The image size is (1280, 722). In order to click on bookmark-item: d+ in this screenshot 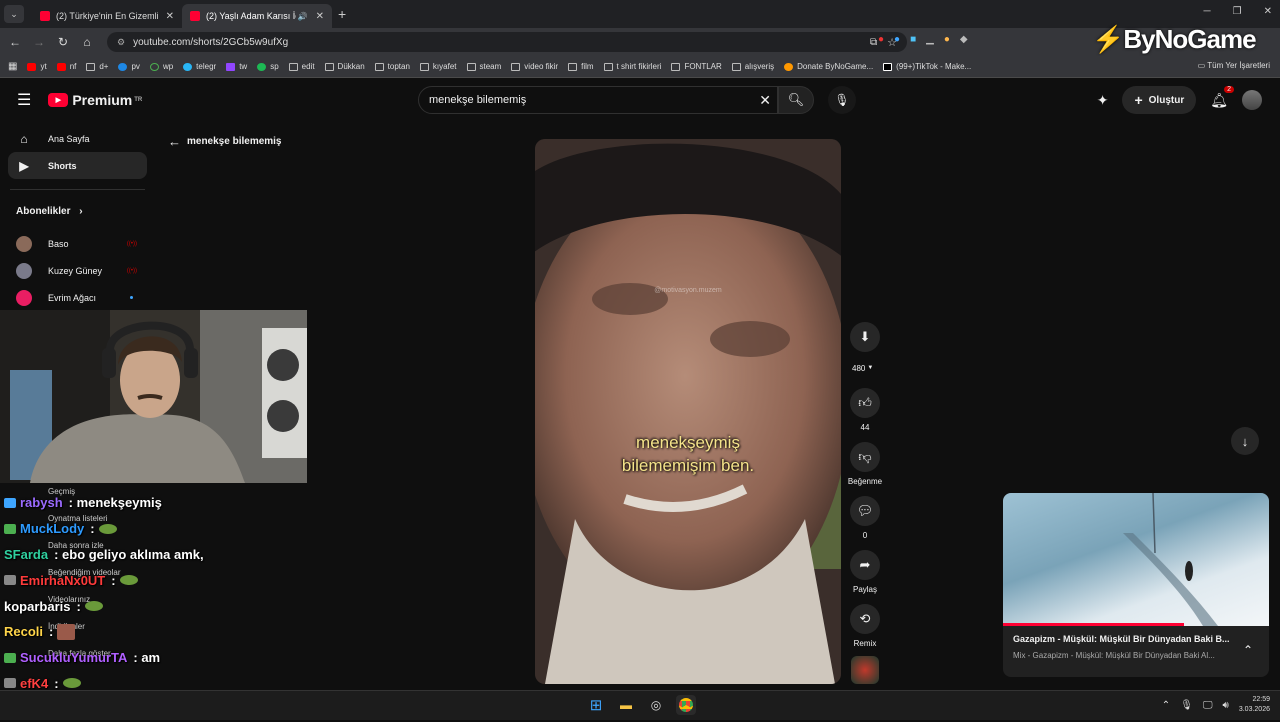, I will do `click(97, 66)`.